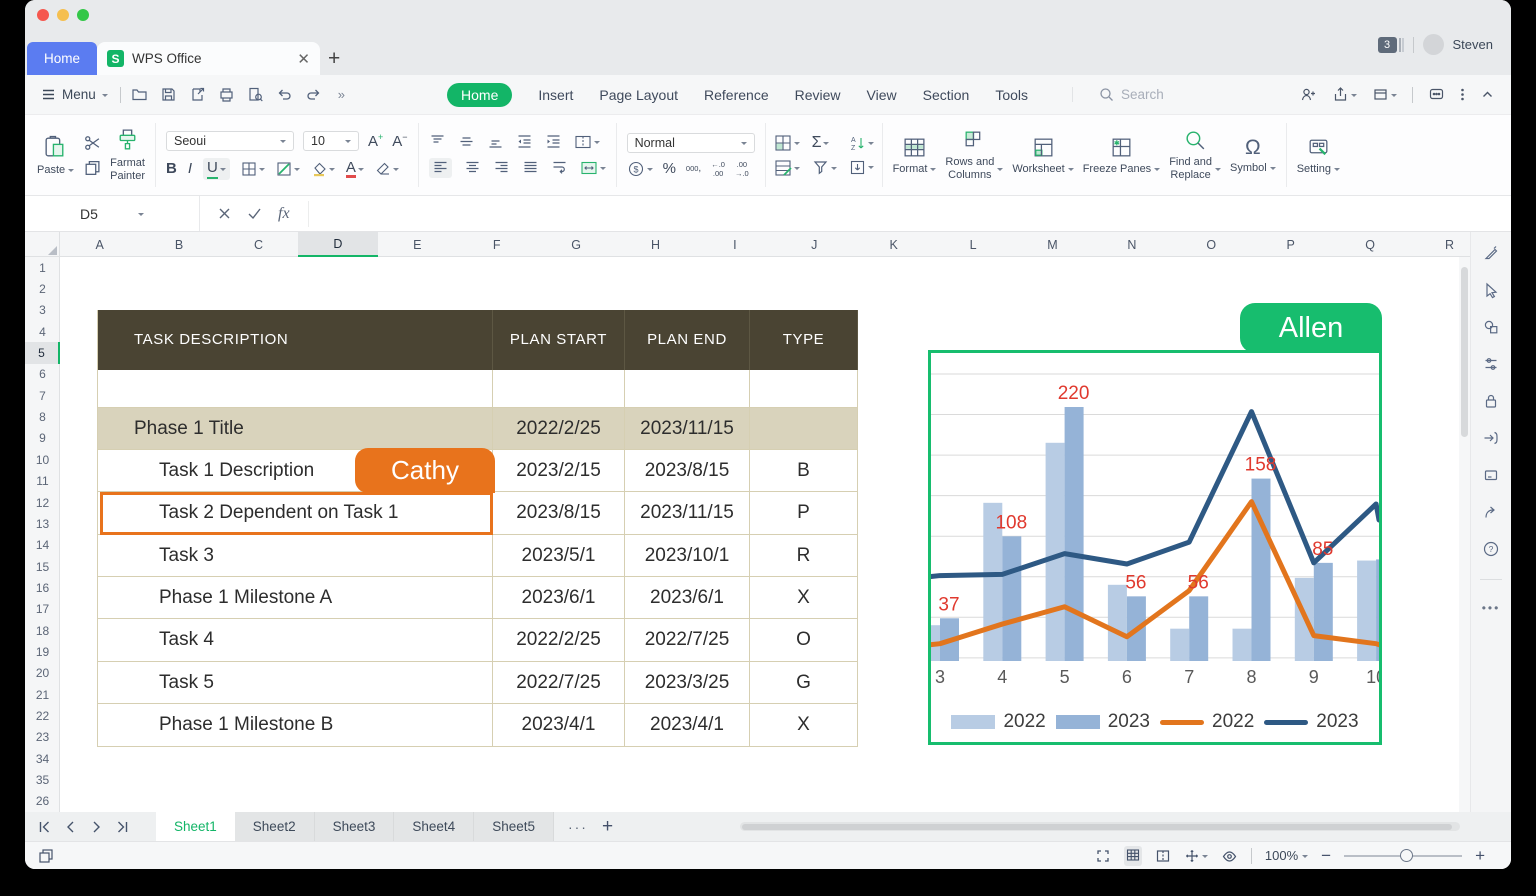 This screenshot has width=1536, height=896. I want to click on type-cell: R, so click(804, 556).